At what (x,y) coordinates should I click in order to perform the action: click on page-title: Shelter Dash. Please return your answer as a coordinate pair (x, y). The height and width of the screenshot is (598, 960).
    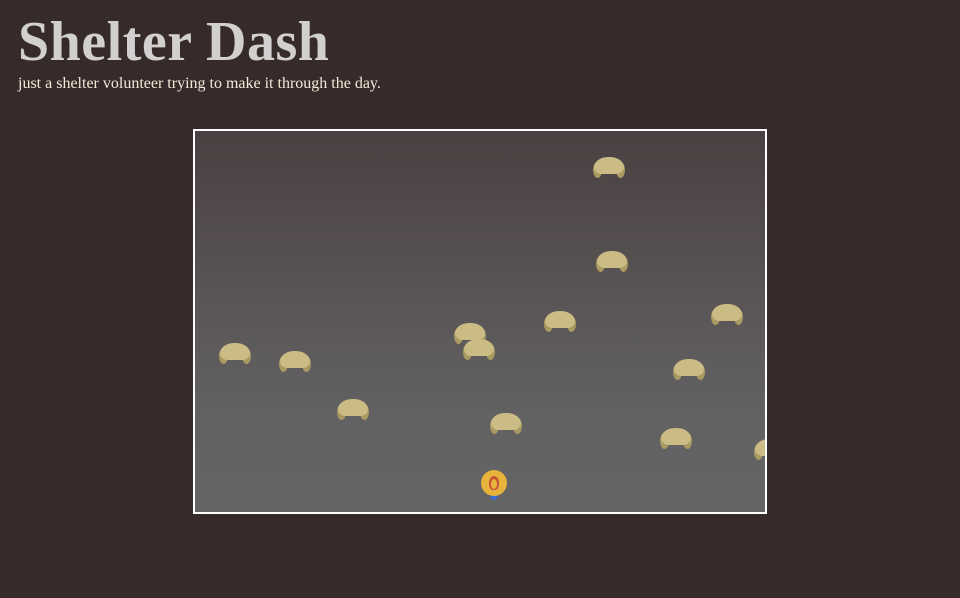
    Looking at the image, I should click on (174, 42).